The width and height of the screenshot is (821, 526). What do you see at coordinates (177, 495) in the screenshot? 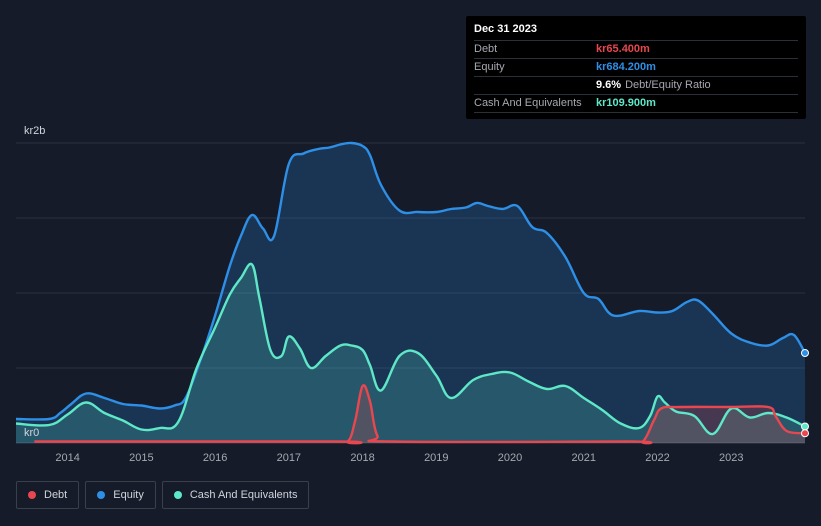
I see `legend-dot-cash` at bounding box center [177, 495].